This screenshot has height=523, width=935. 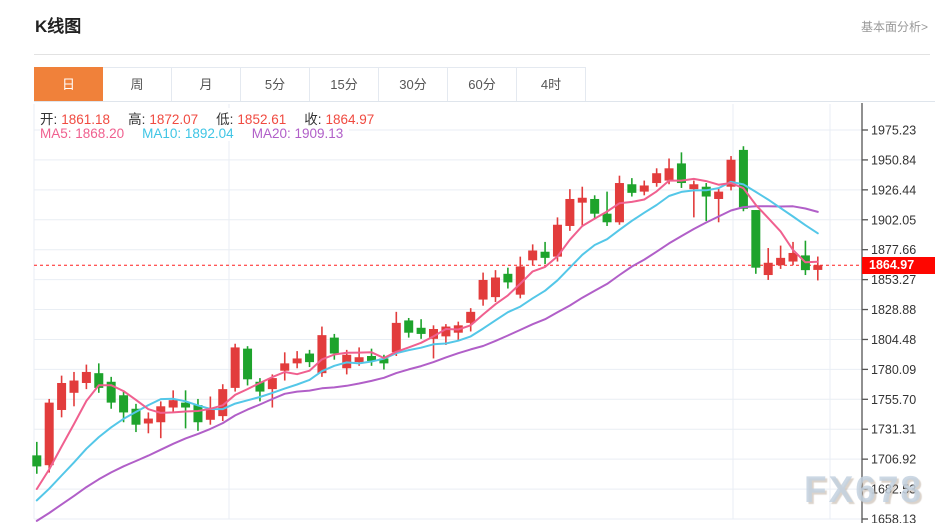 I want to click on ohlc-readout: 开: 1861.18 高: 1872.07 低: 1852.61 收: 1864.97, so click(x=219, y=118).